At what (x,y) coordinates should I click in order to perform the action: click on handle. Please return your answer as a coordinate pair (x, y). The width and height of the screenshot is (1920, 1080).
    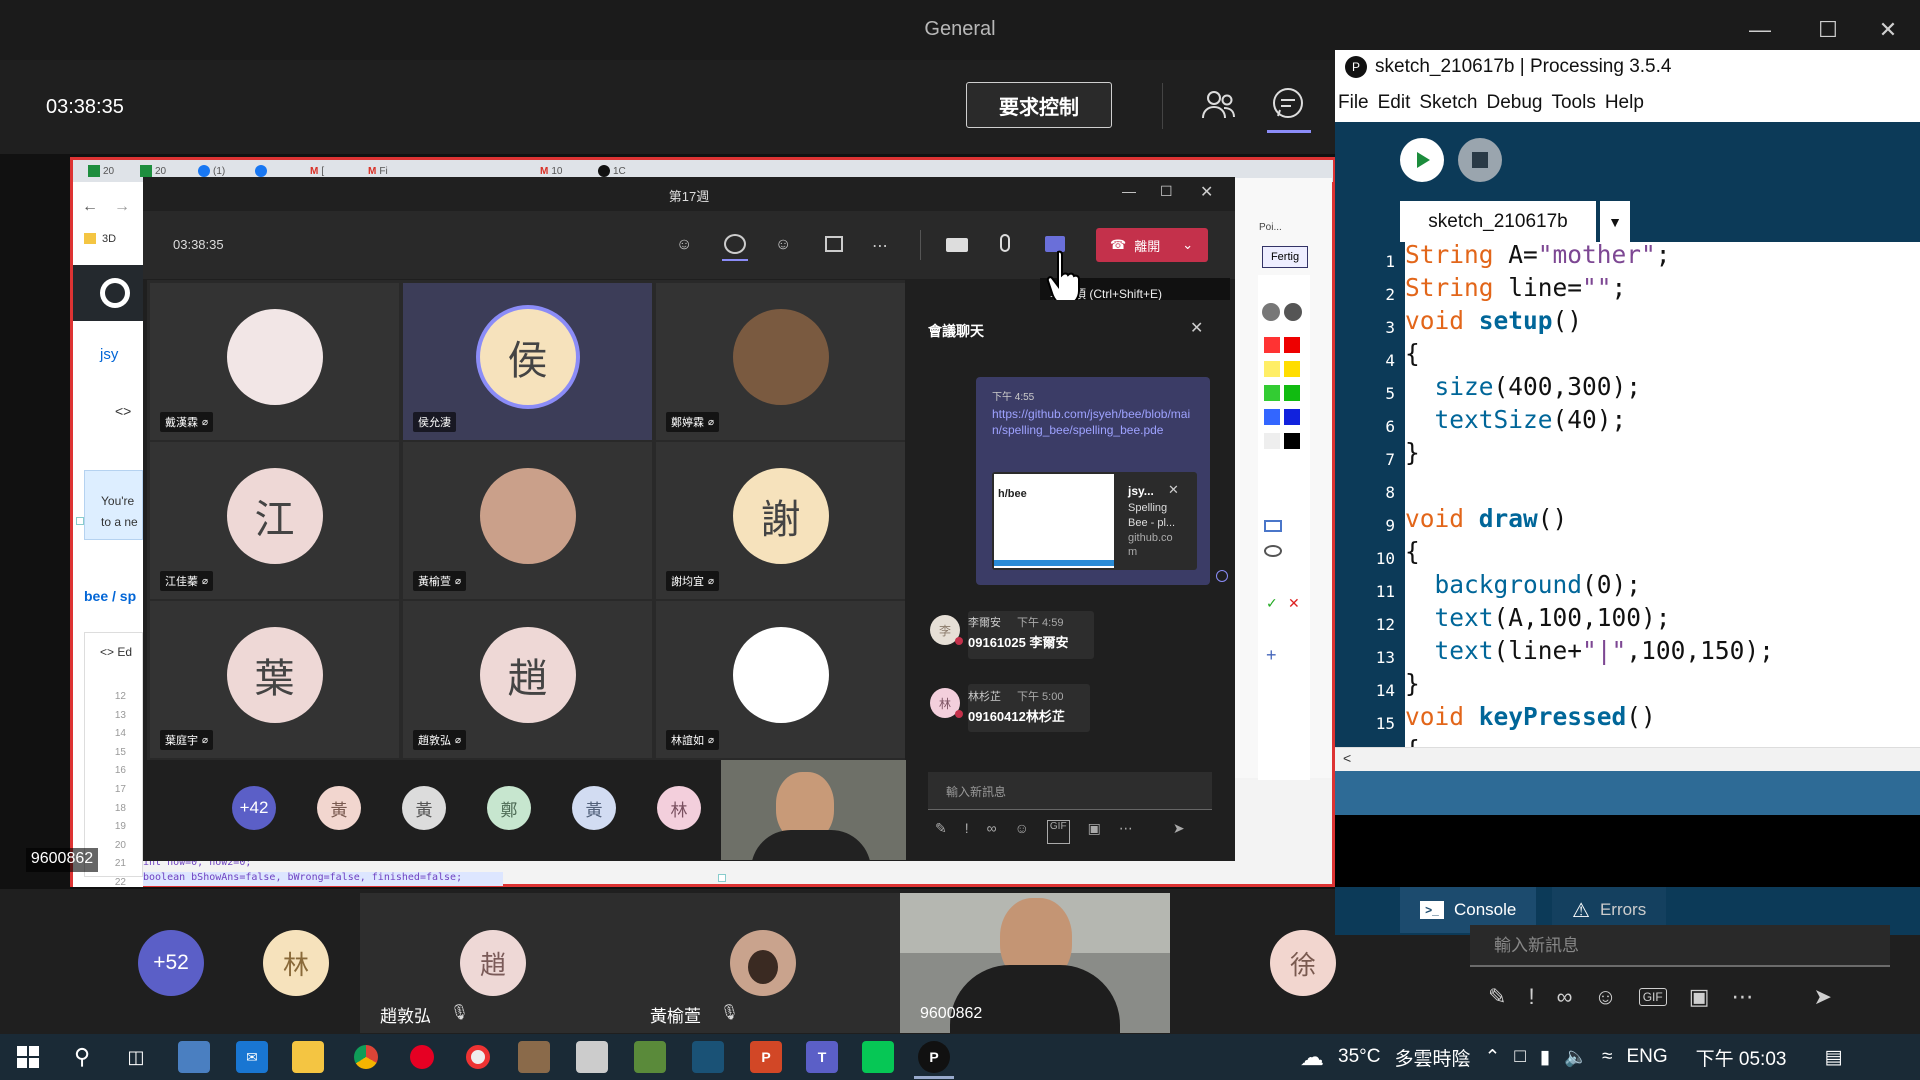
    Looking at the image, I should click on (80, 521).